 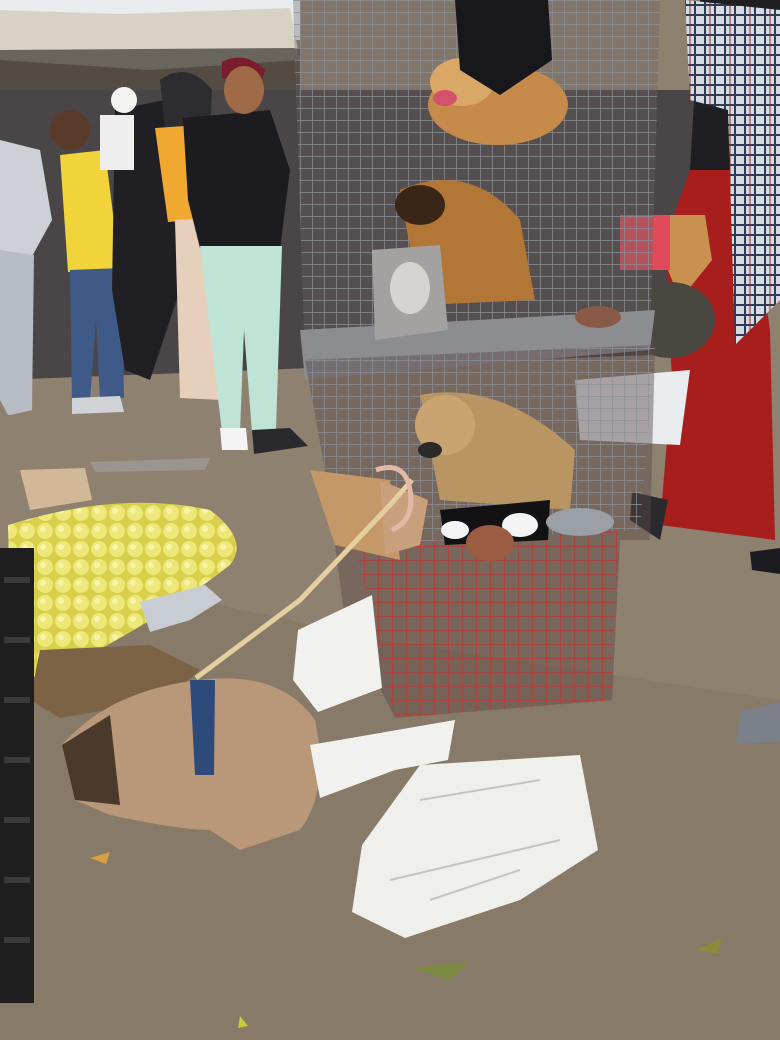 I want to click on metal-bowl, so click(x=580, y=522).